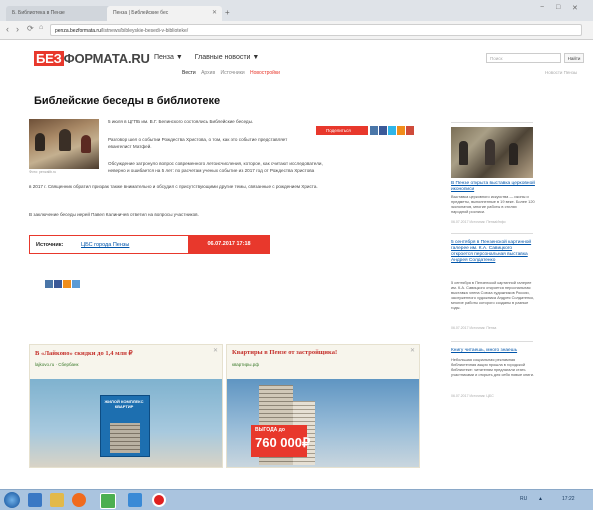 The height and width of the screenshot is (510, 593). I want to click on mail-icon, so click(76, 284).